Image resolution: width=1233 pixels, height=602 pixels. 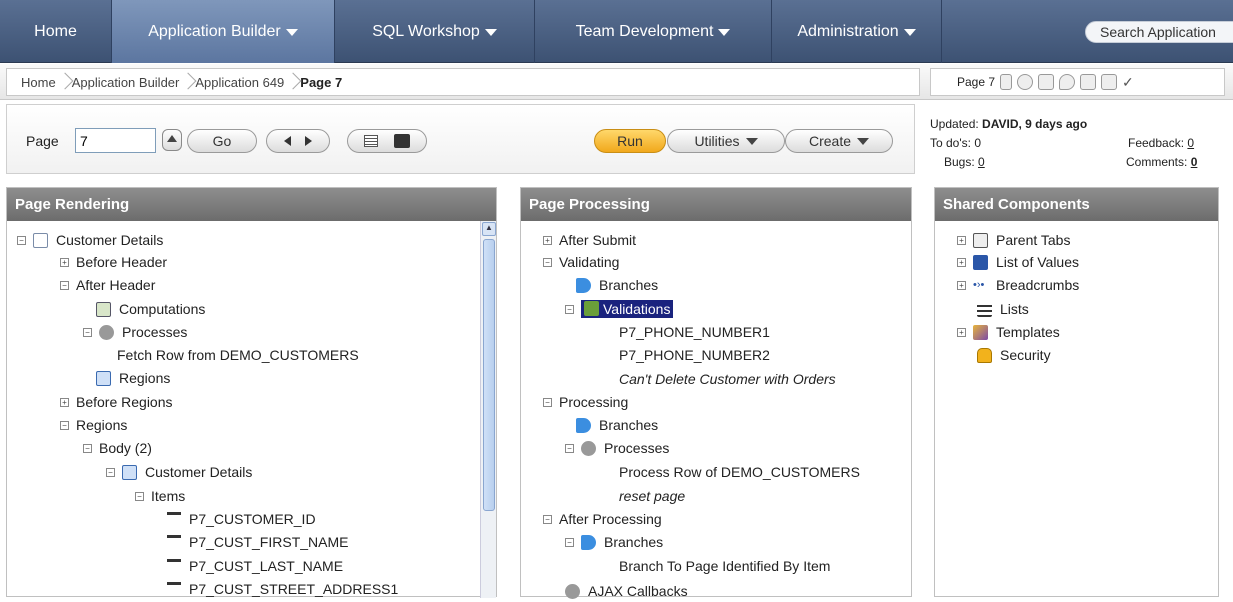 I want to click on tree-node: Regions, so click(x=133, y=378).